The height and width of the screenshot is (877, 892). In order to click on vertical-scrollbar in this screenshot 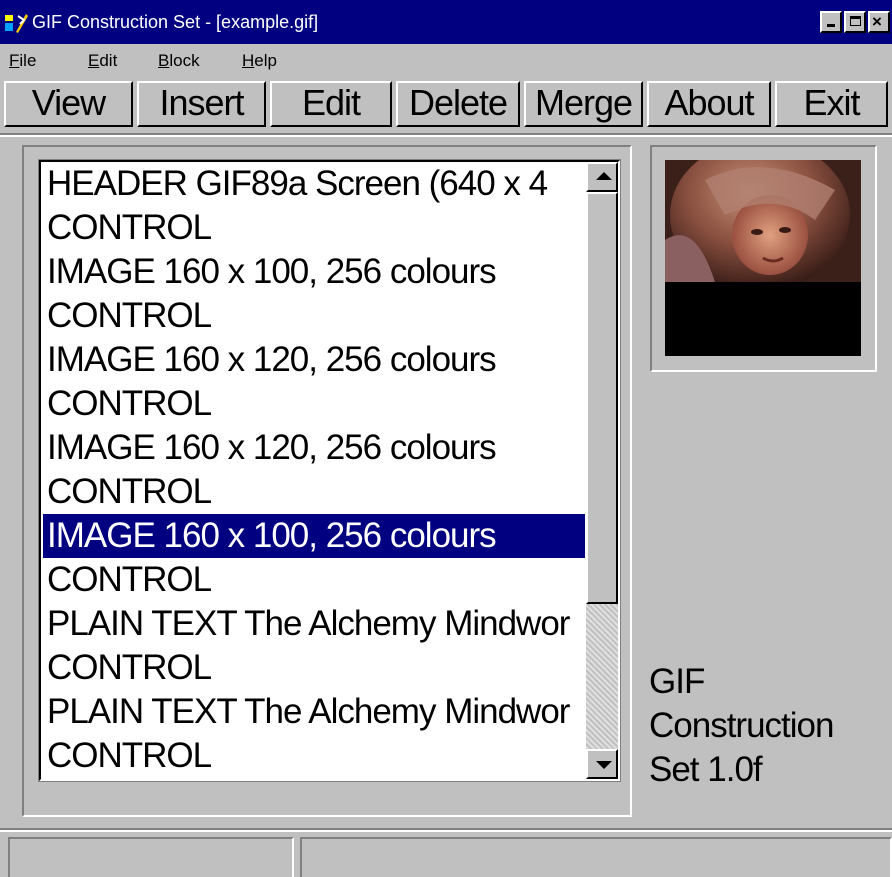, I will do `click(602, 470)`.